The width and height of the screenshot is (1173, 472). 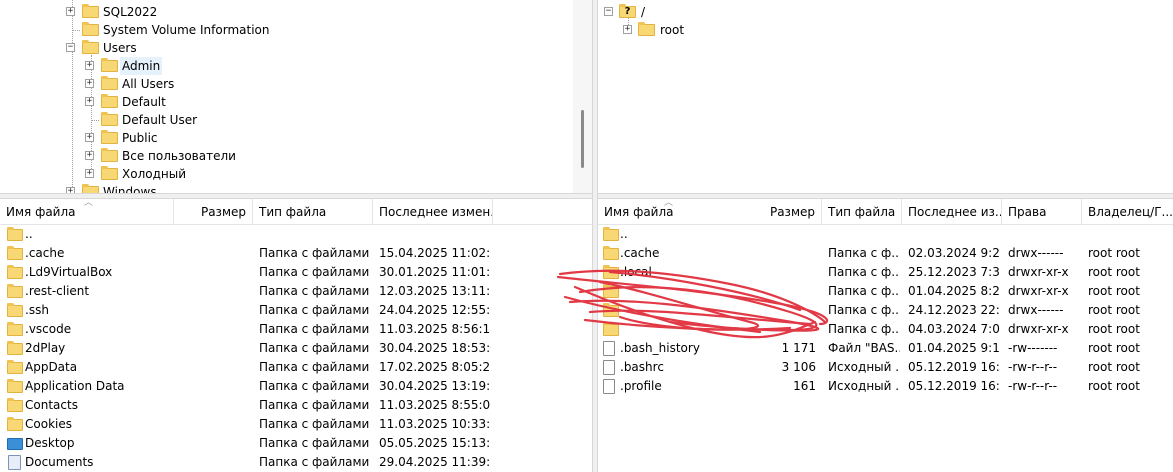 What do you see at coordinates (285, 48) in the screenshot?
I see `tree-node: − Users` at bounding box center [285, 48].